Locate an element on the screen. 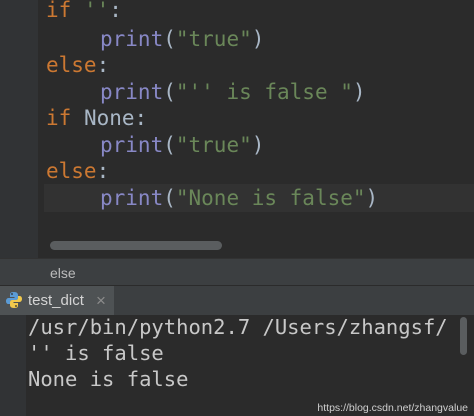 The image size is (474, 416). watermark: https://blog.csdn.net/zhangvalue is located at coordinates (392, 408).